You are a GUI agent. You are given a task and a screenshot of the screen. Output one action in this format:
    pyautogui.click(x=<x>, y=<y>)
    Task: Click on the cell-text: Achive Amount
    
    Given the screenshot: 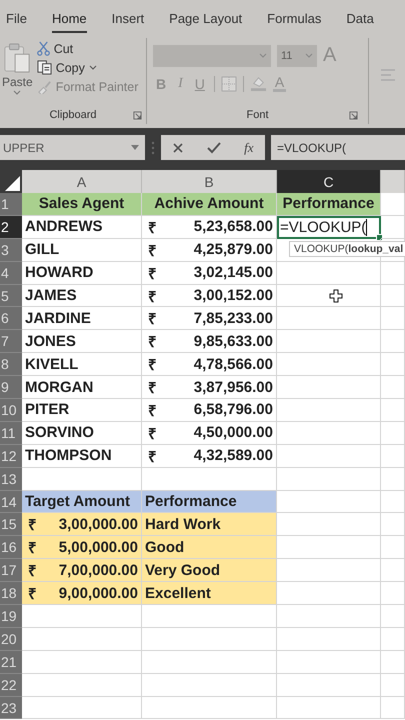 What is the action you would take?
    pyautogui.click(x=209, y=203)
    